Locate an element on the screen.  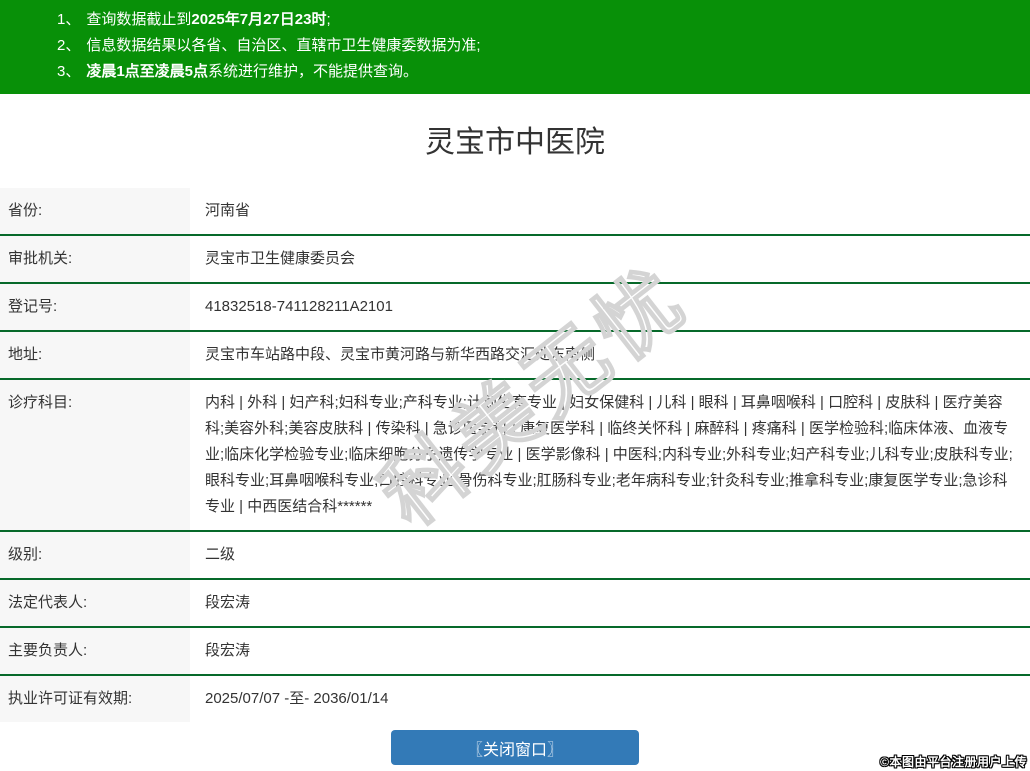
table-row: 法定代表人: 段宏涛 is located at coordinates (515, 602).